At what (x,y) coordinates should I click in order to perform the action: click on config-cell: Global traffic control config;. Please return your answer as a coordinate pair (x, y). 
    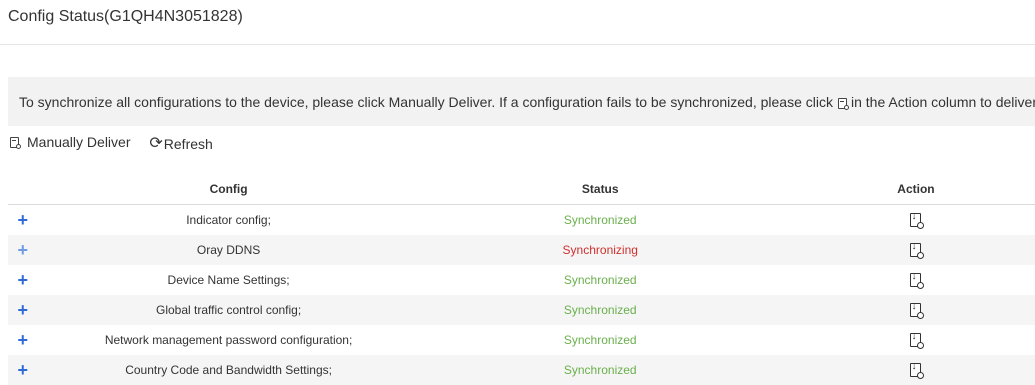
    Looking at the image, I should click on (228, 310).